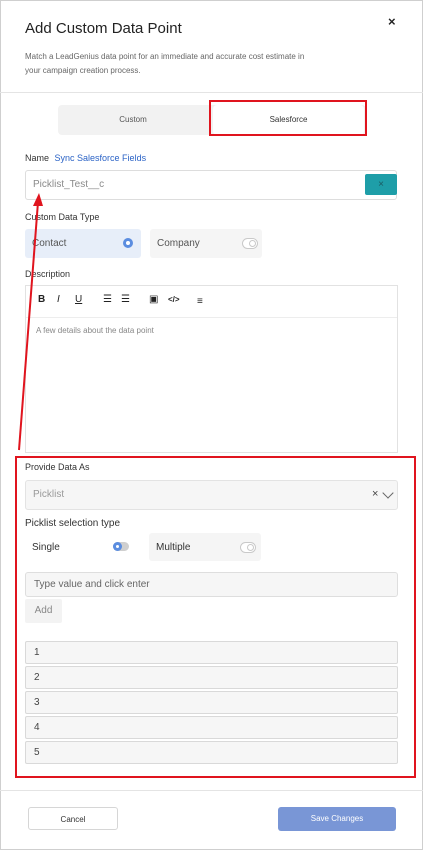 This screenshot has height=850, width=423. I want to click on annotation-arrow-head, so click(38, 199).